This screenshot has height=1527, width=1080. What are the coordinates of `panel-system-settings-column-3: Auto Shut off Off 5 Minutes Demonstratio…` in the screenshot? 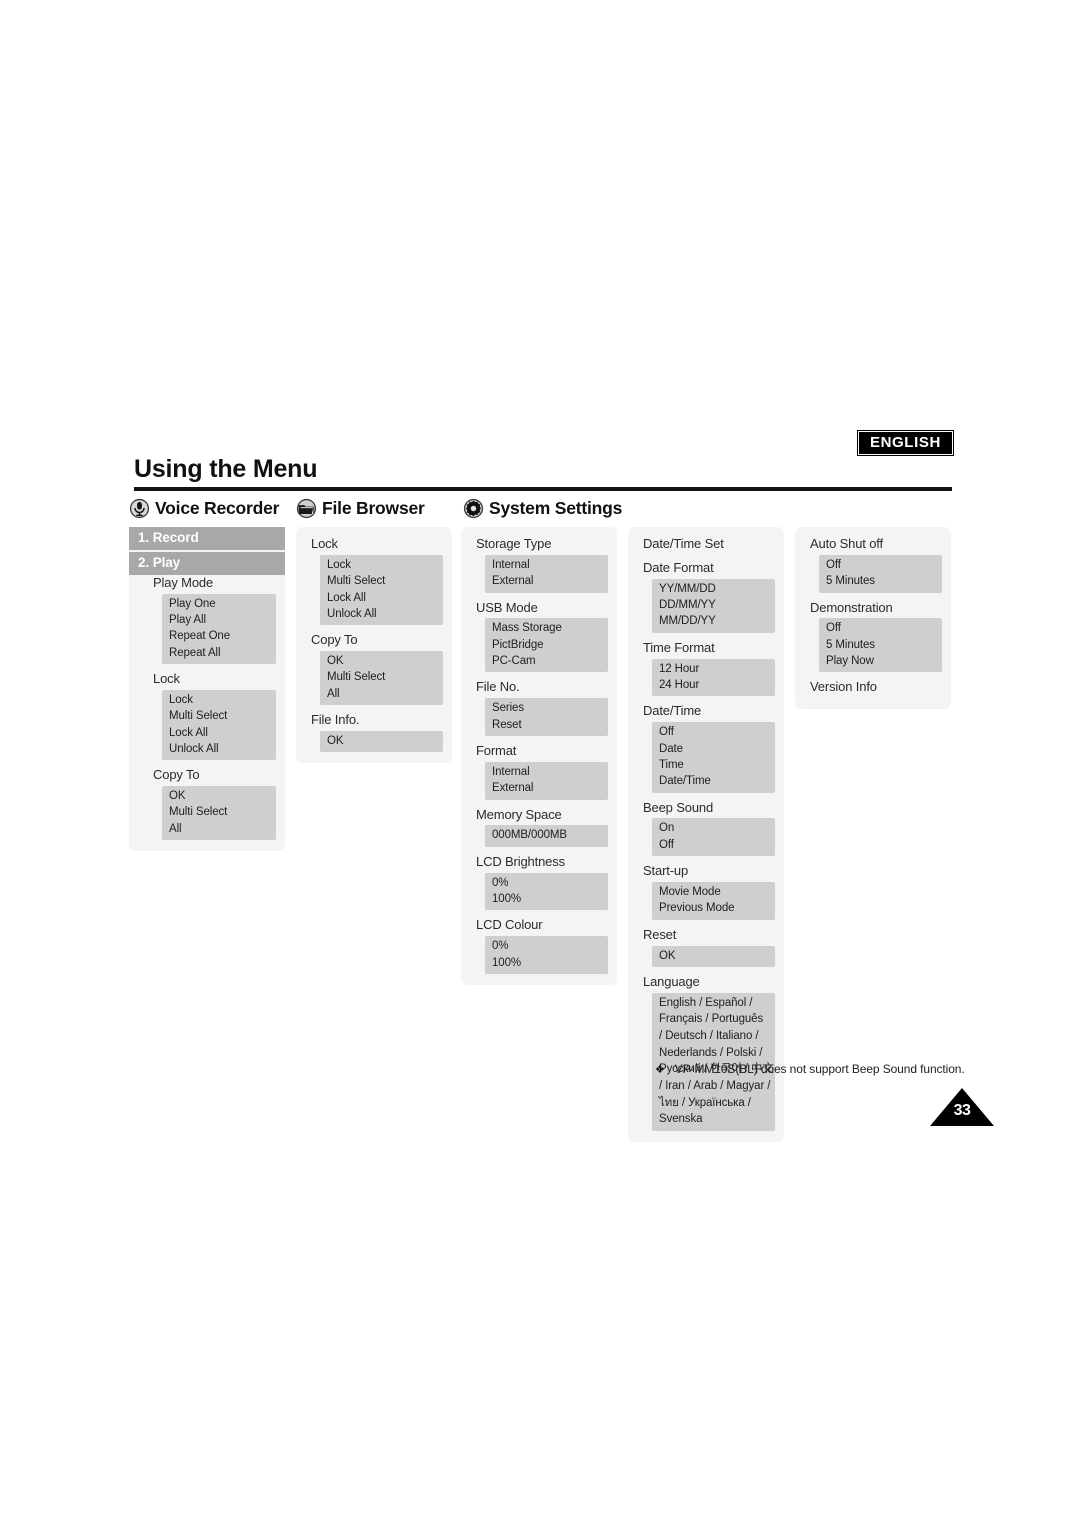 It's located at (873, 618).